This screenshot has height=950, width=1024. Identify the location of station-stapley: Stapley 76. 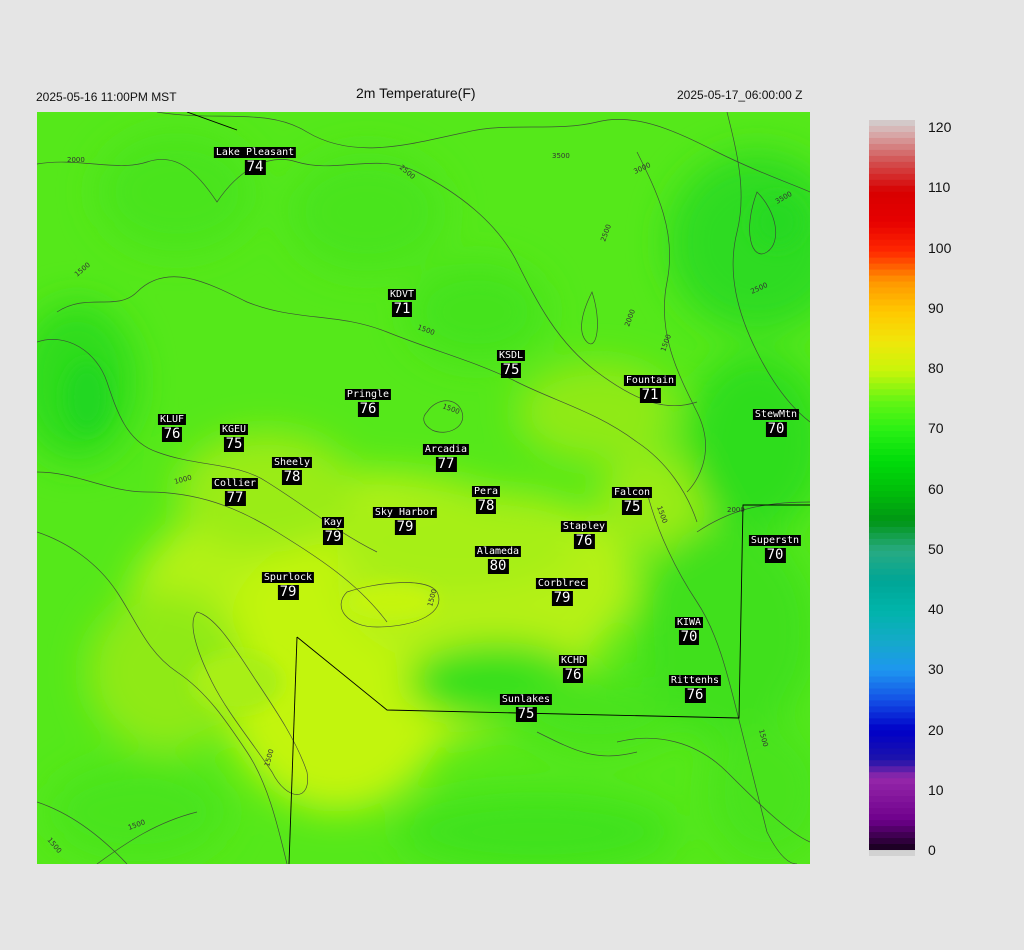
(584, 531).